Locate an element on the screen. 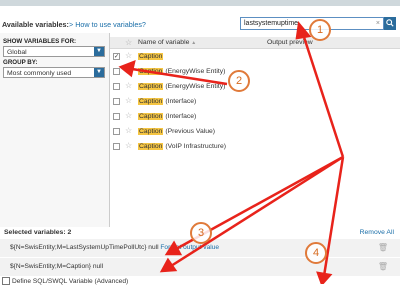 The width and height of the screenshot is (400, 285). clear-search-icon: × is located at coordinates (378, 23).